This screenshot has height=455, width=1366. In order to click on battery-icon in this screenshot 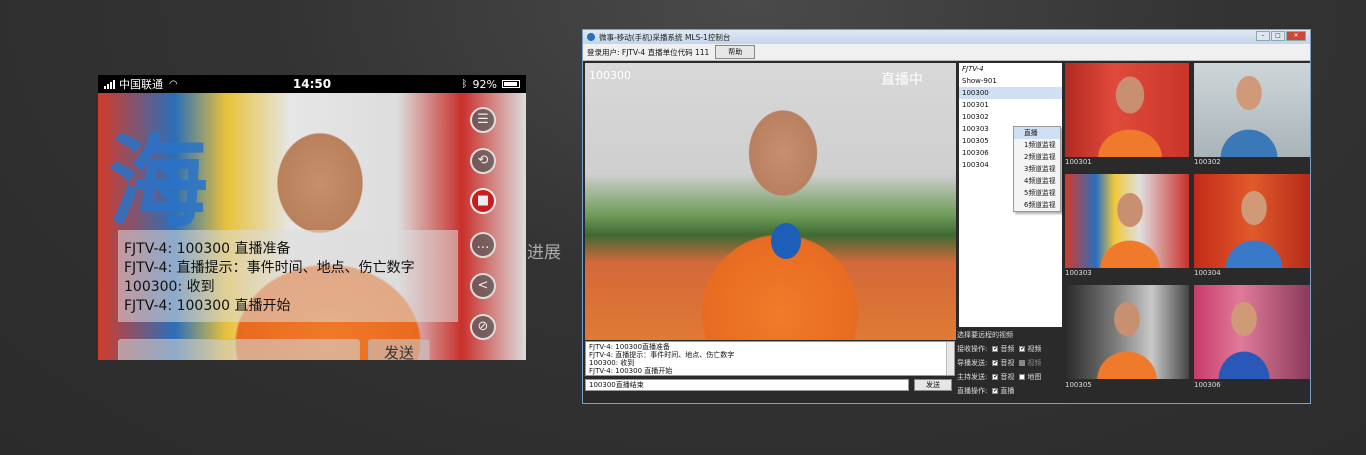, I will do `click(511, 84)`.